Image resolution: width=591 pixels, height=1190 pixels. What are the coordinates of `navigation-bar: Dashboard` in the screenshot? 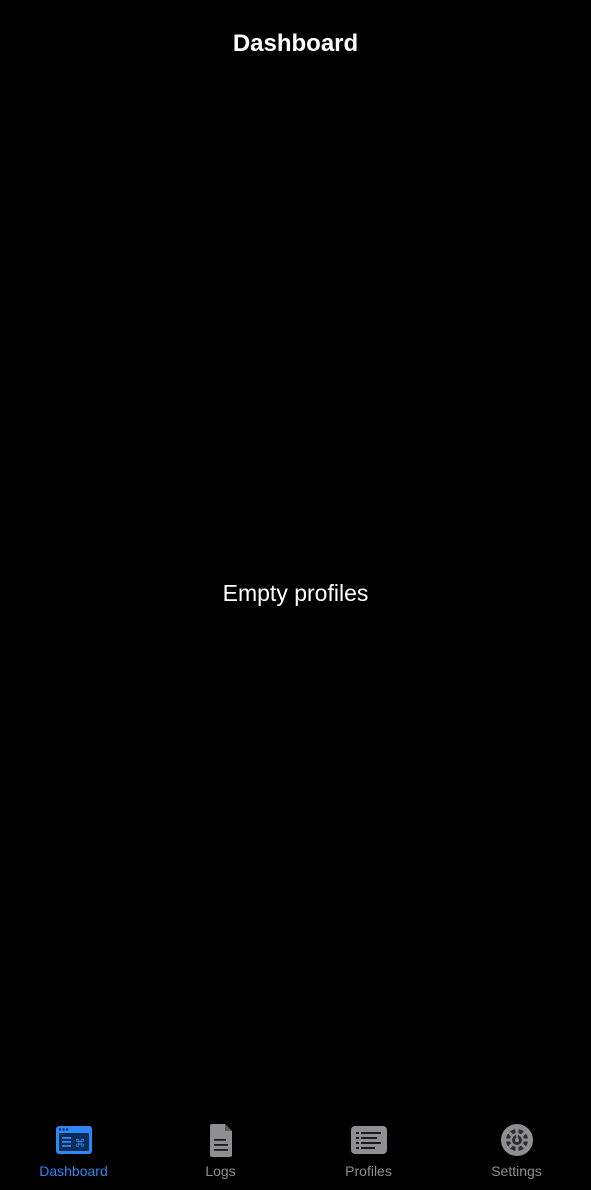 It's located at (295, 44).